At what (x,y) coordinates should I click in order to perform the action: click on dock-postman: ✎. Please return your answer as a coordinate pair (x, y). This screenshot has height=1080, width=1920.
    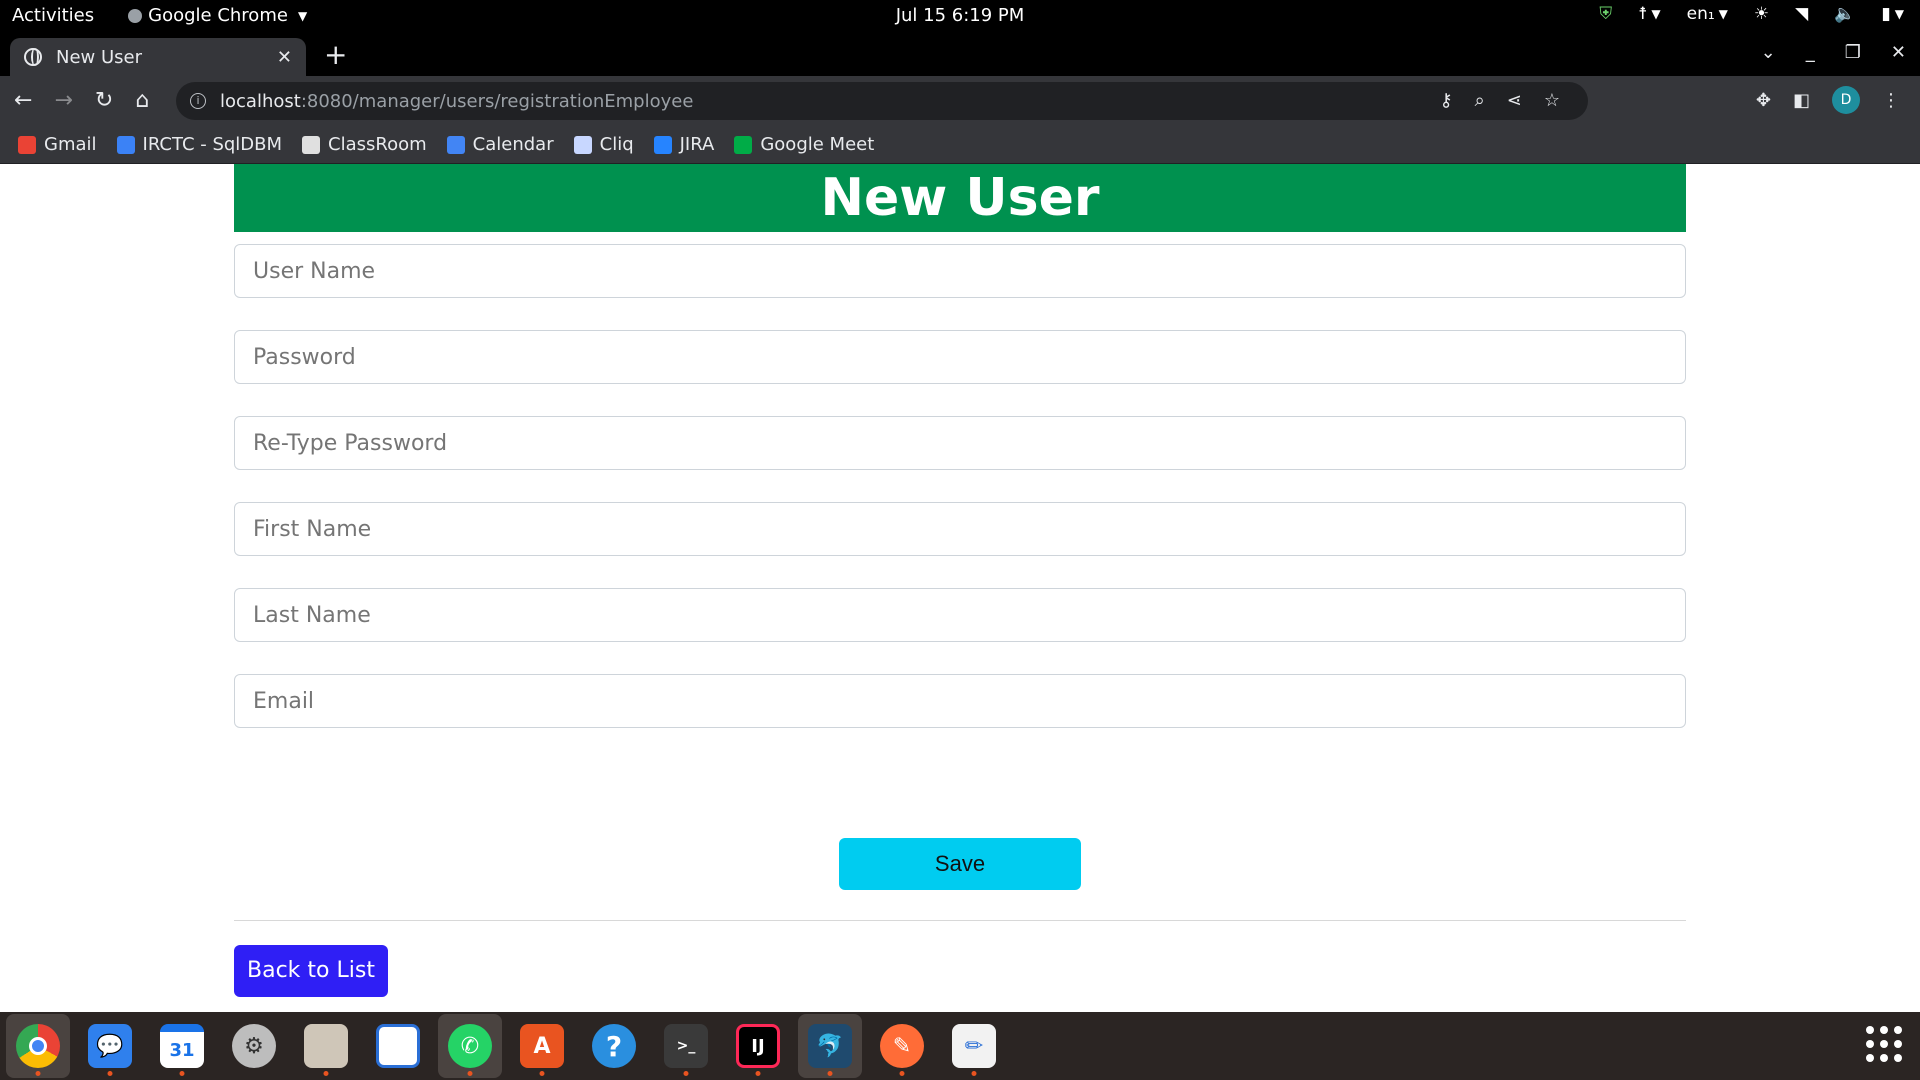
    Looking at the image, I should click on (902, 1046).